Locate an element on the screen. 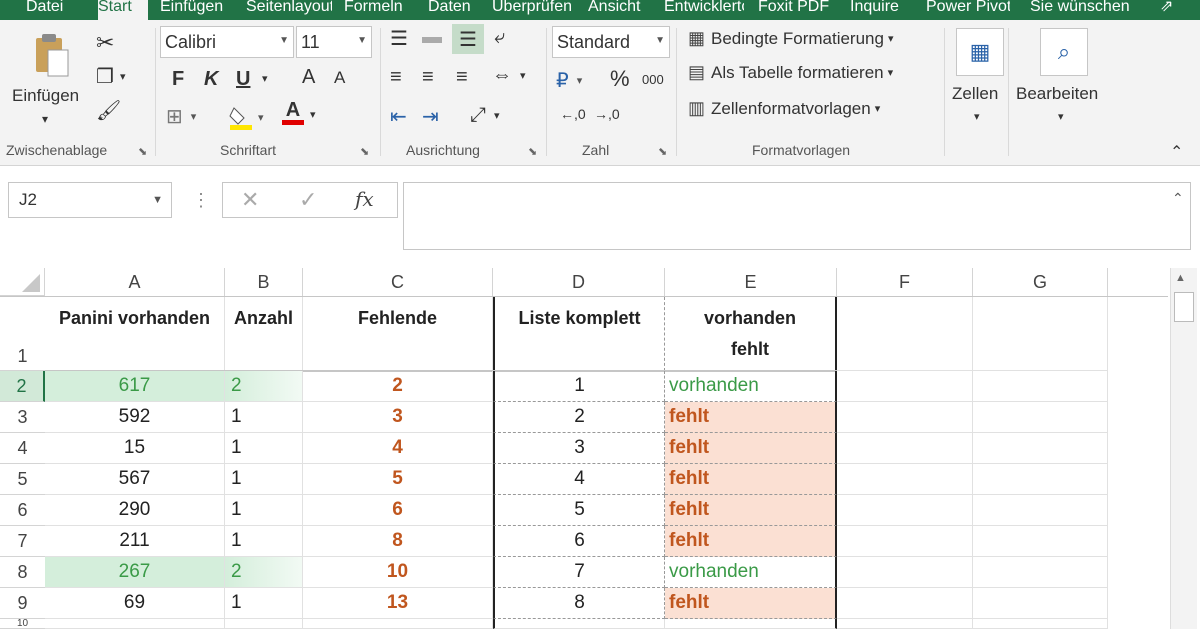 This screenshot has height=629, width=1200. cell-a: 15 is located at coordinates (135, 448).